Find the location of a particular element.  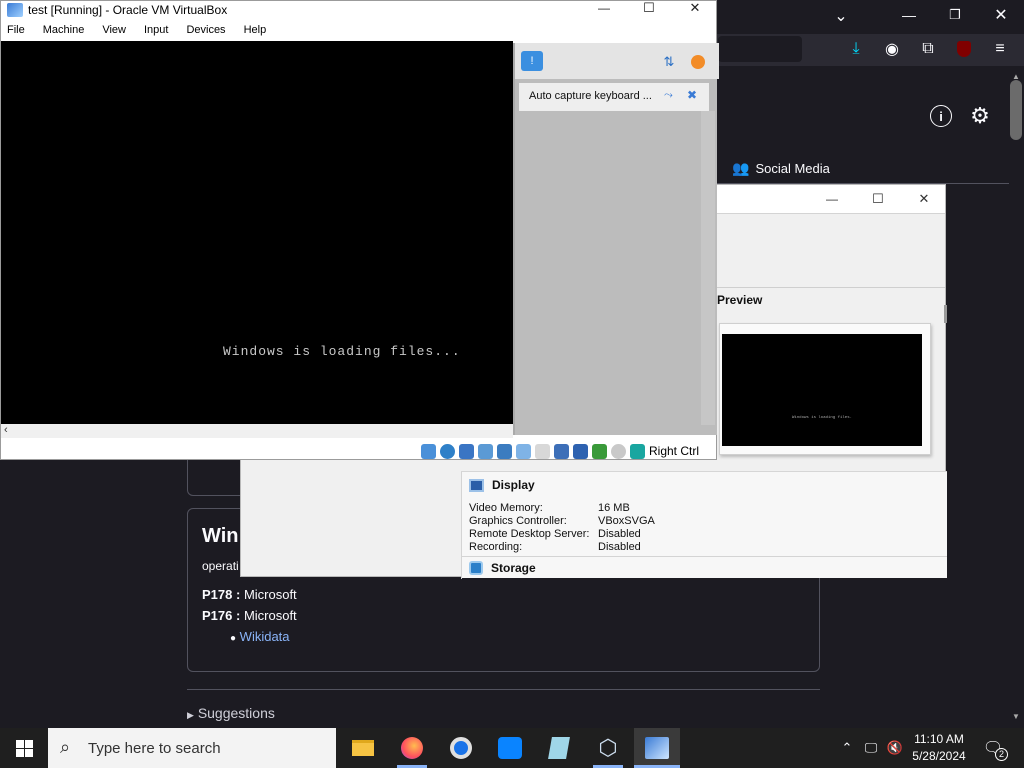

notification-scrollbar is located at coordinates (708, 268).